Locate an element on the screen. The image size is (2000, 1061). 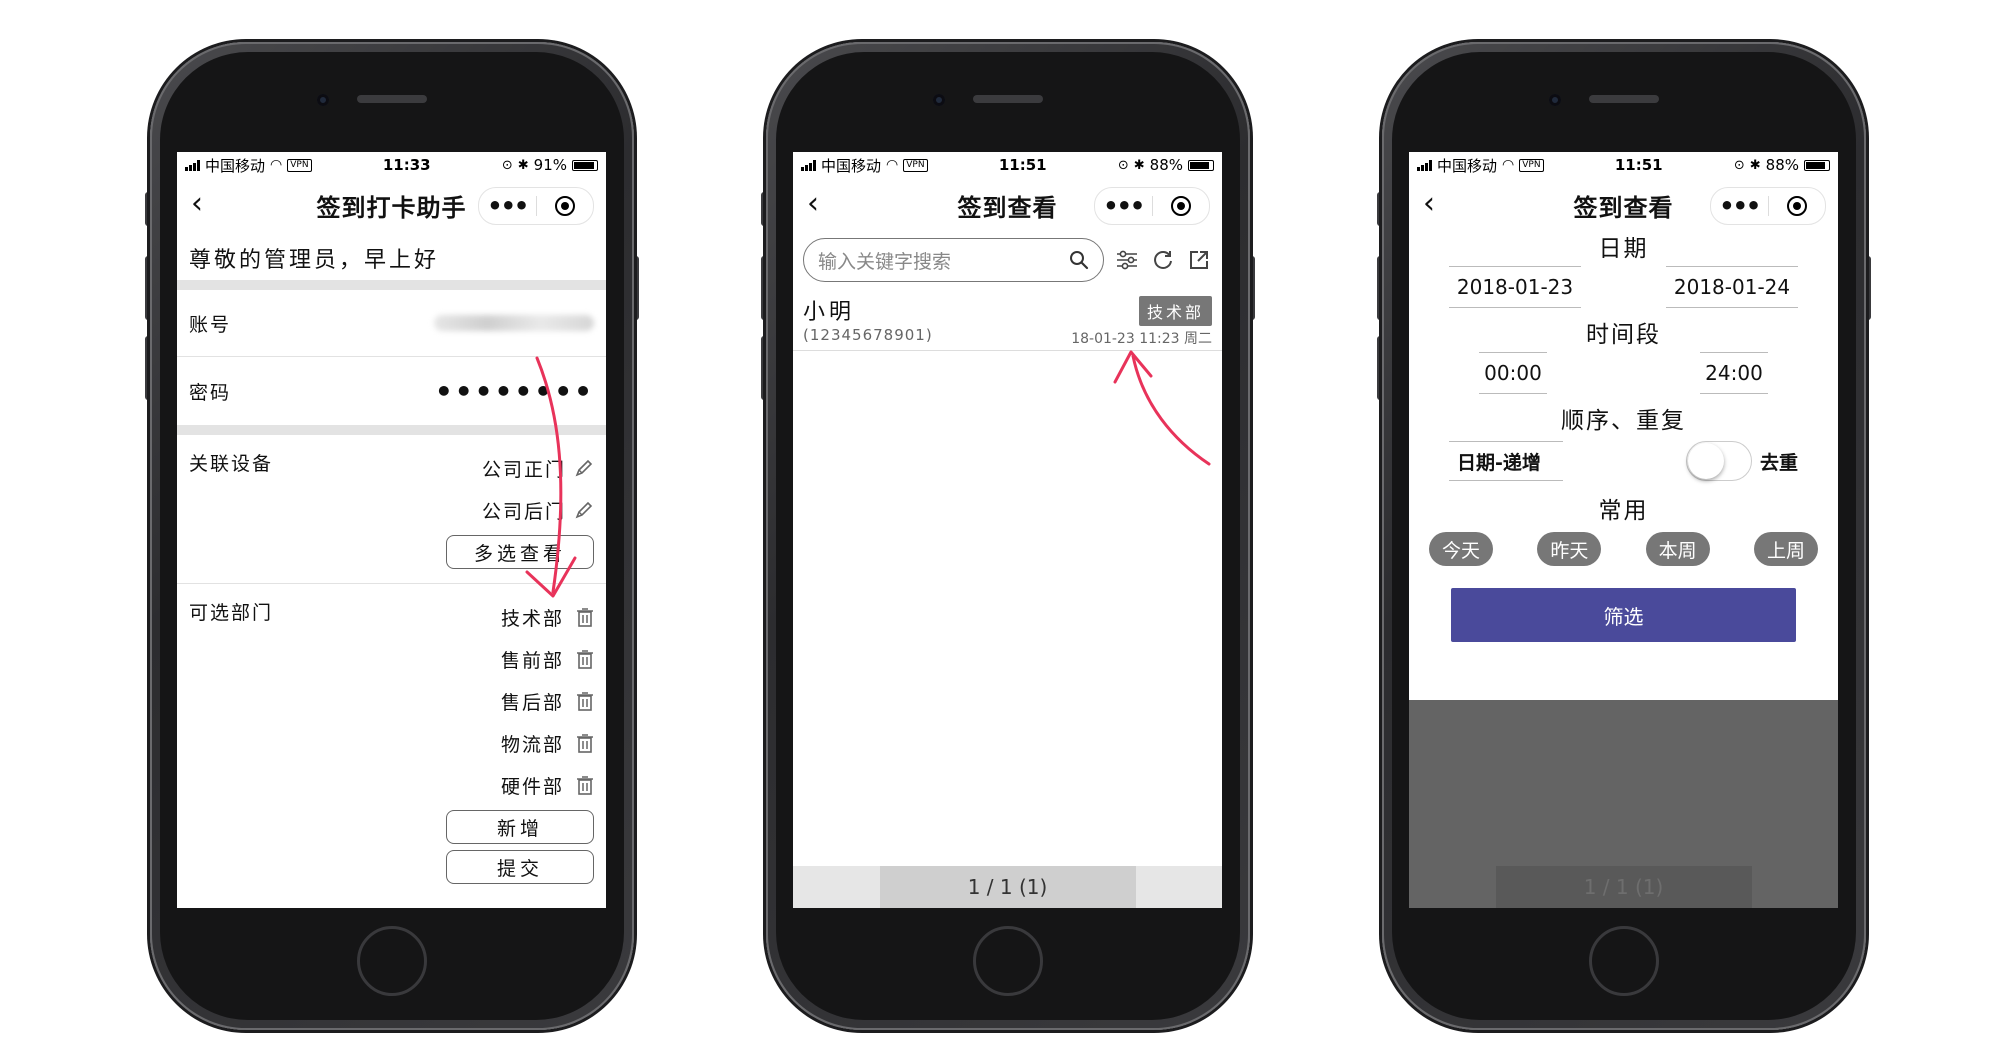
account-row: 账号 is located at coordinates (391, 323).